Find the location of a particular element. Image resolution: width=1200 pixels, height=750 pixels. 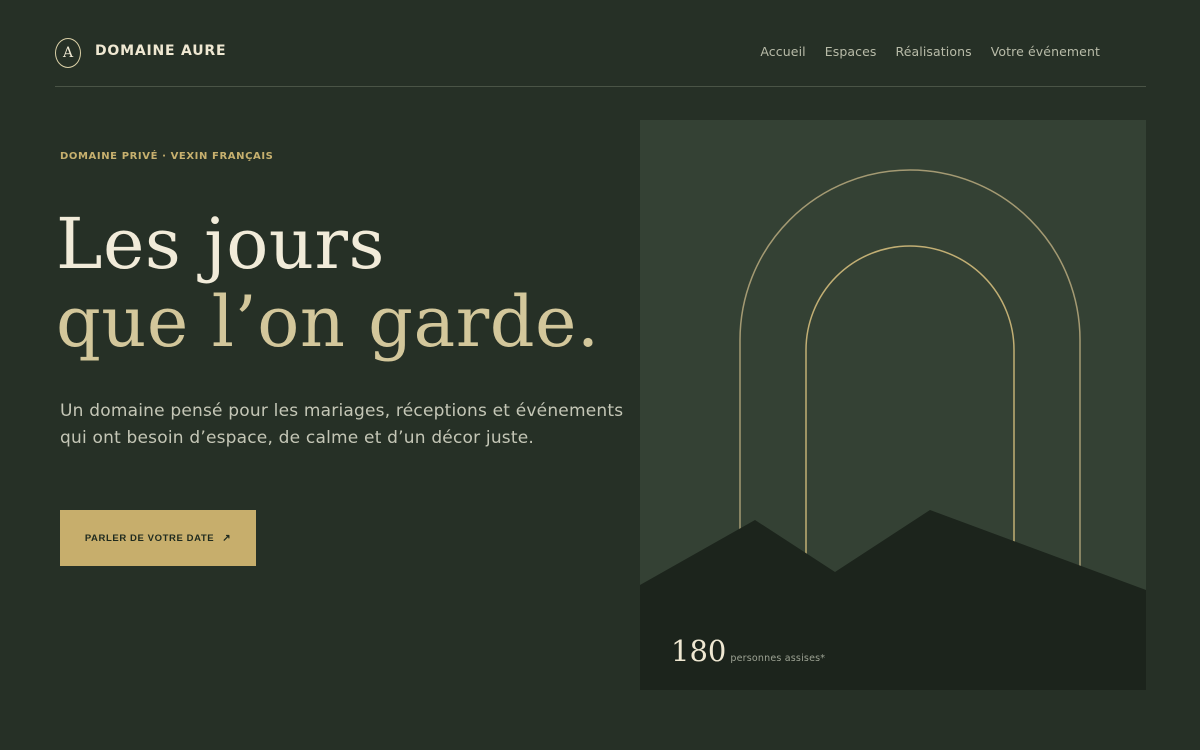

contact-date-button: PARLER DE VOTRE DATE ↗ is located at coordinates (158, 538).